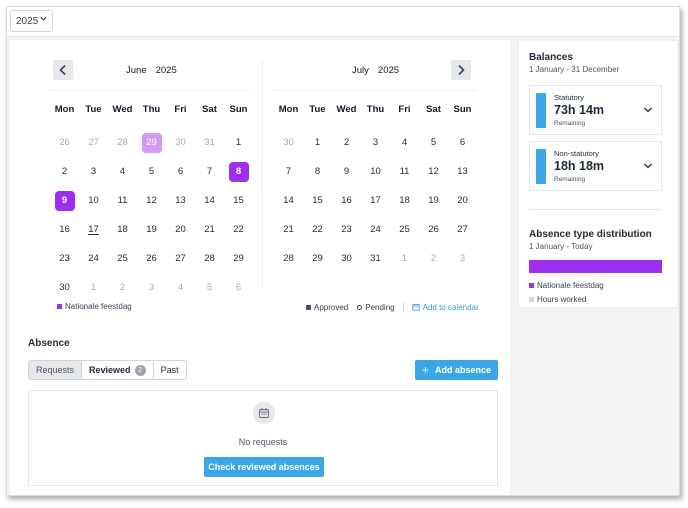 This screenshot has height=508, width=688. What do you see at coordinates (595, 110) in the screenshot?
I see `balance-card-statutory: Statutory 73h 14m Remaining` at bounding box center [595, 110].